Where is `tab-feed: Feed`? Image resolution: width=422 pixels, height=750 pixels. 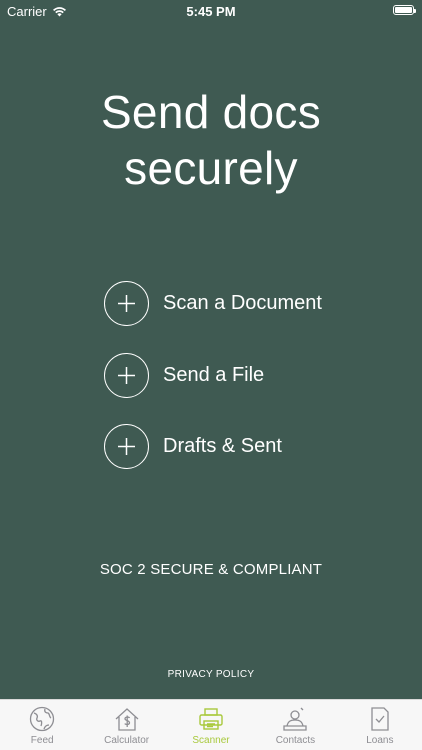 tab-feed: Feed is located at coordinates (42, 725).